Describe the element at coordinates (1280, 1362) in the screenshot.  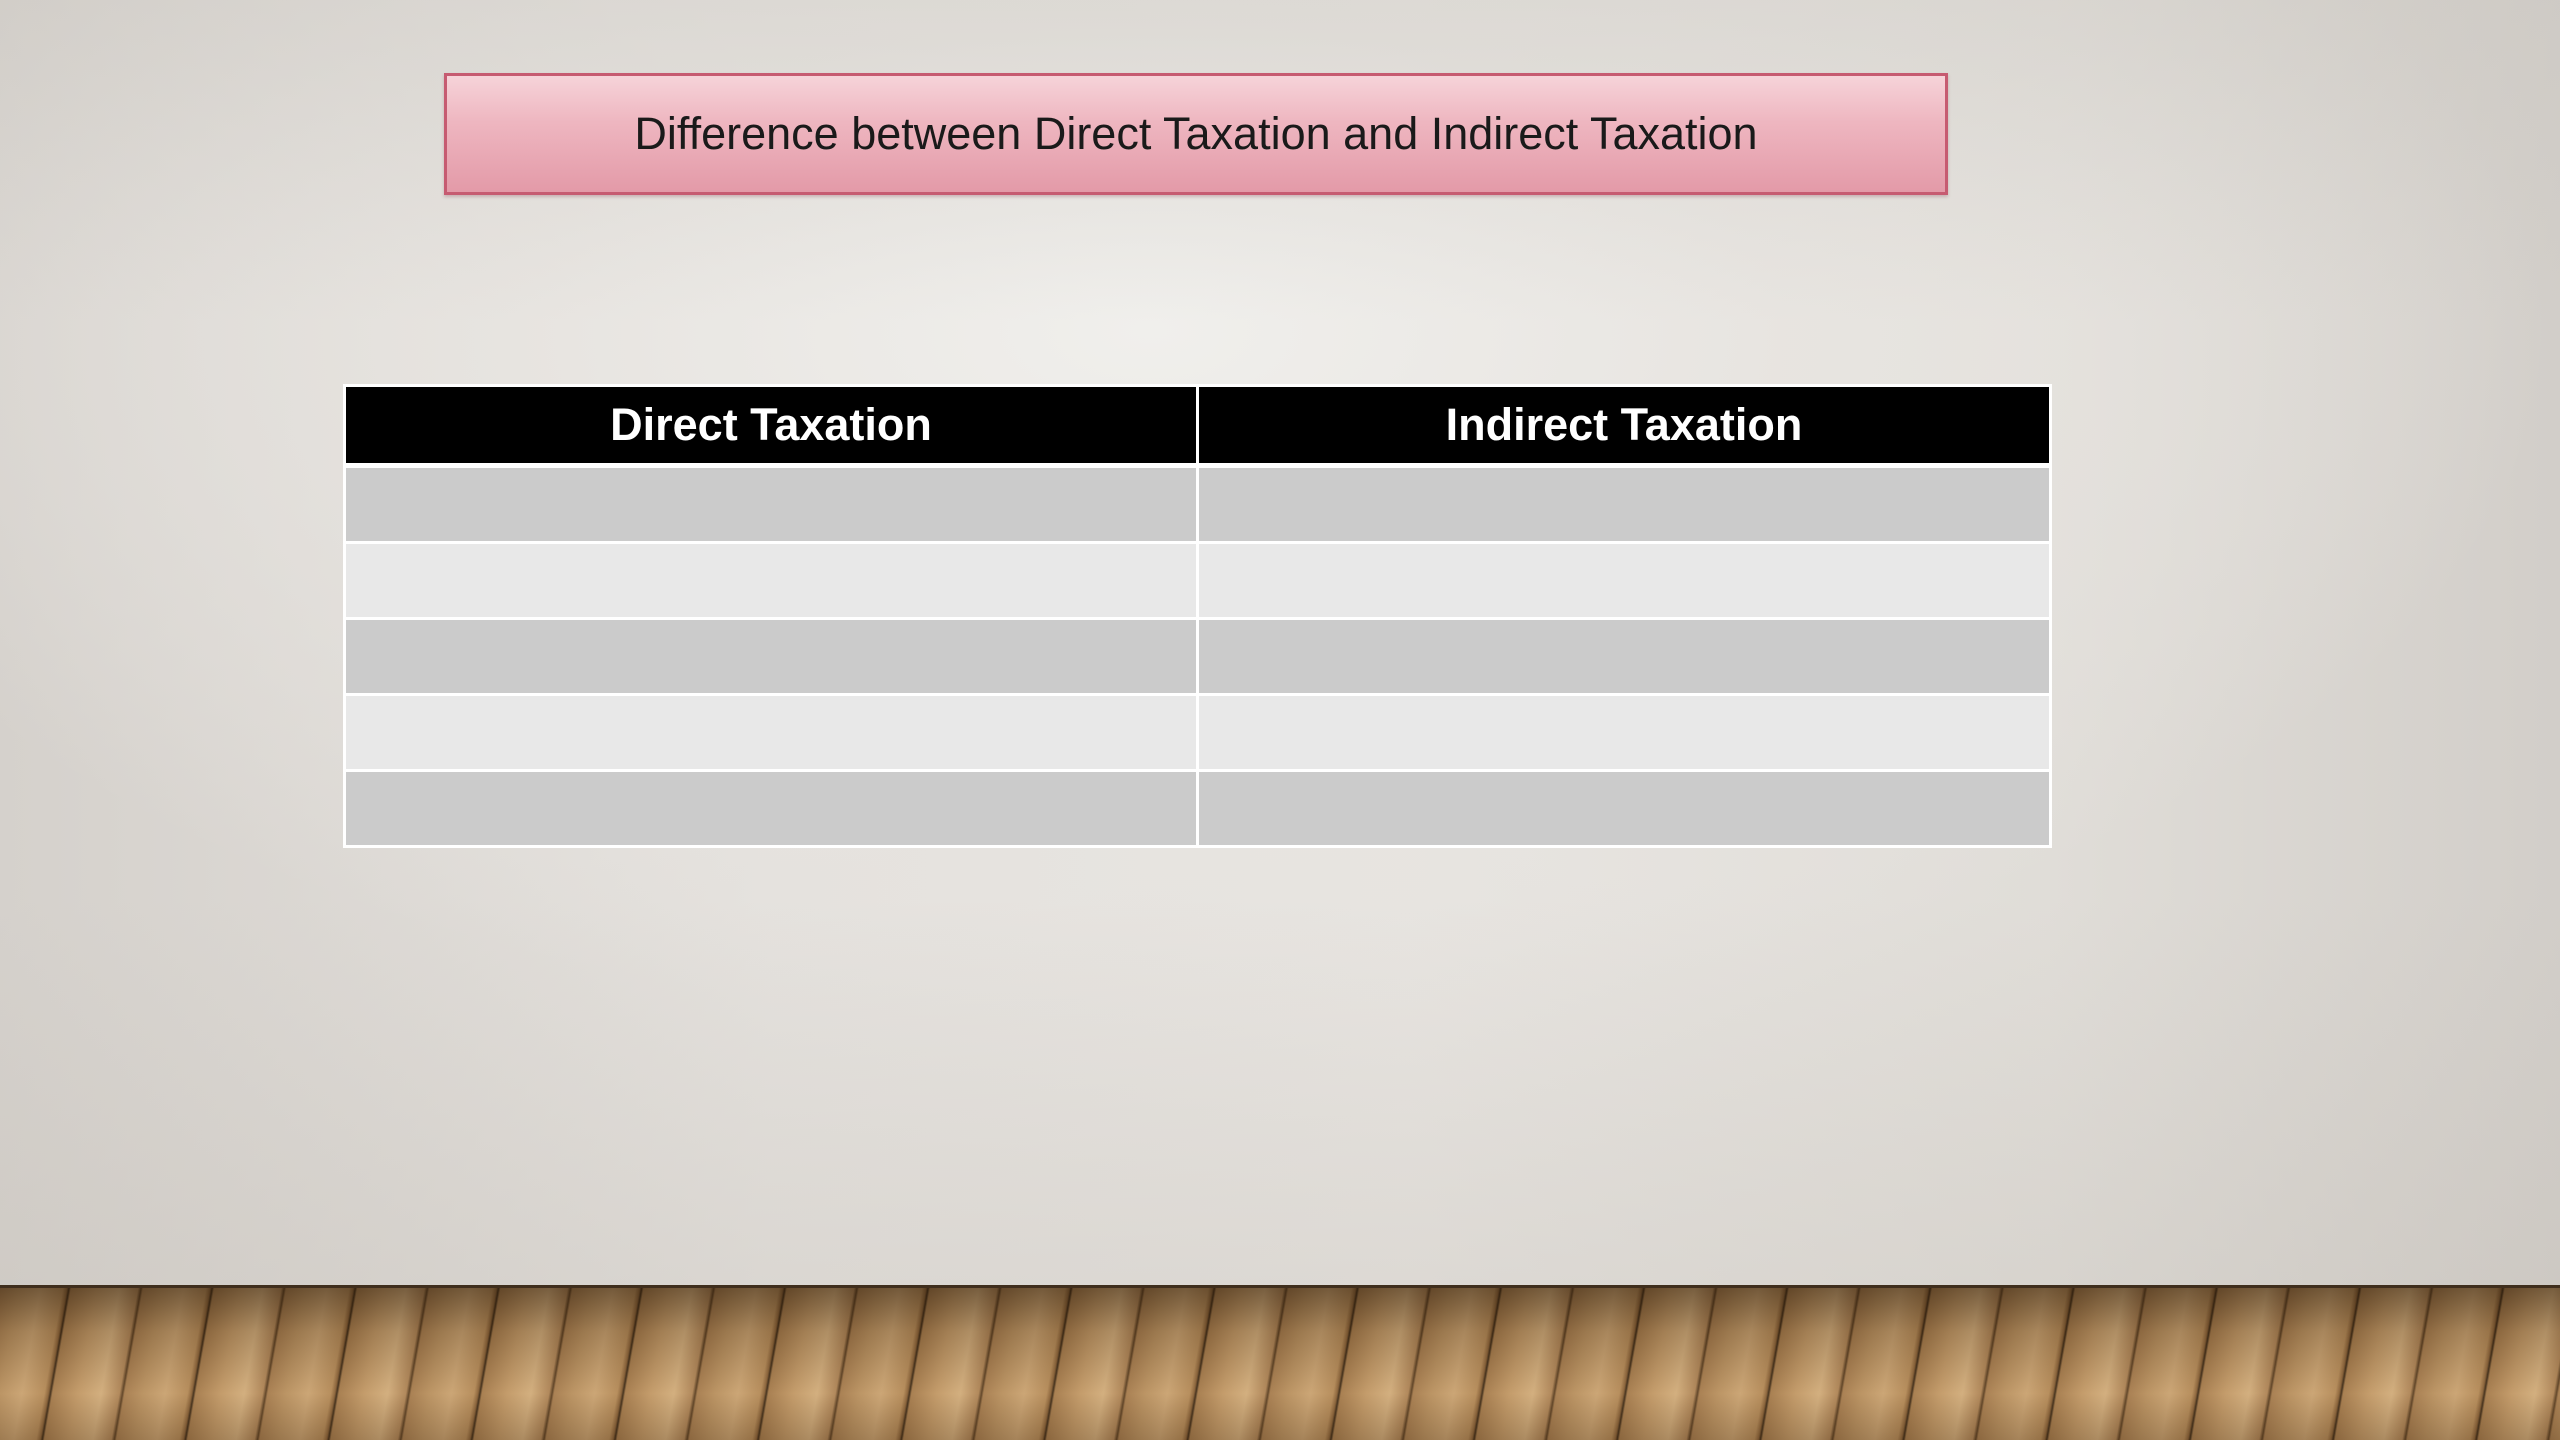
I see `floor-shading` at that location.